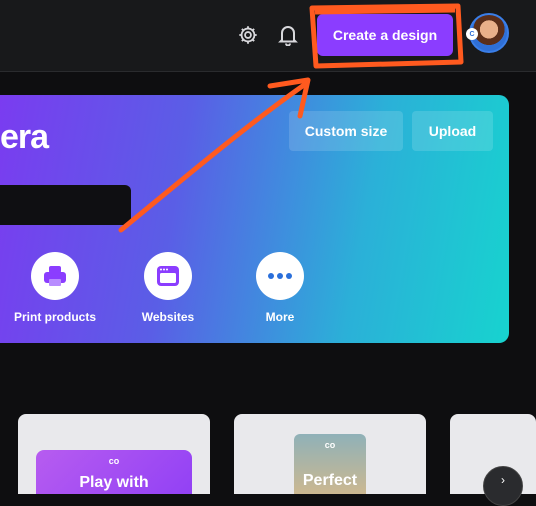 The height and width of the screenshot is (506, 536). I want to click on more-icon, so click(280, 276).